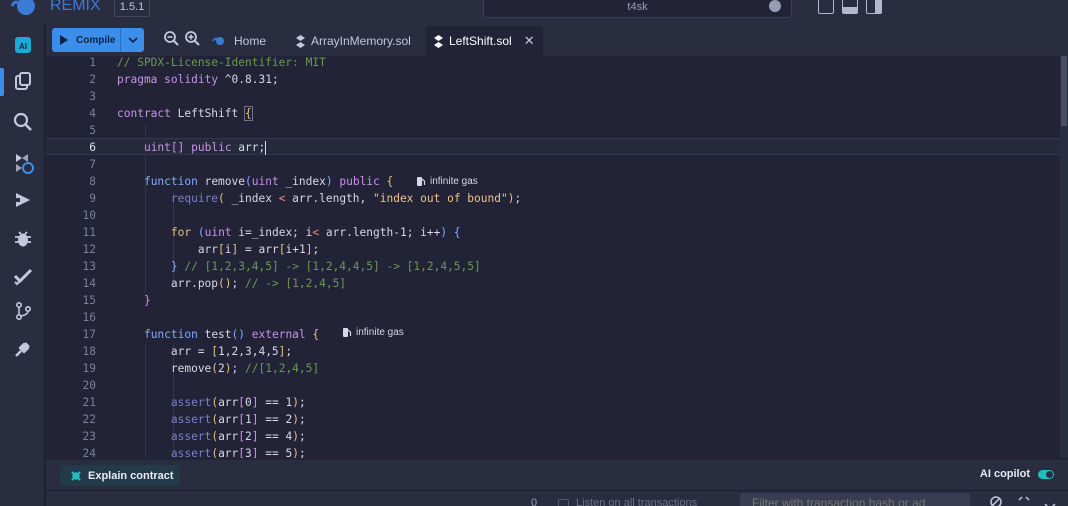  I want to click on layout-left-panel-icon, so click(826, 7).